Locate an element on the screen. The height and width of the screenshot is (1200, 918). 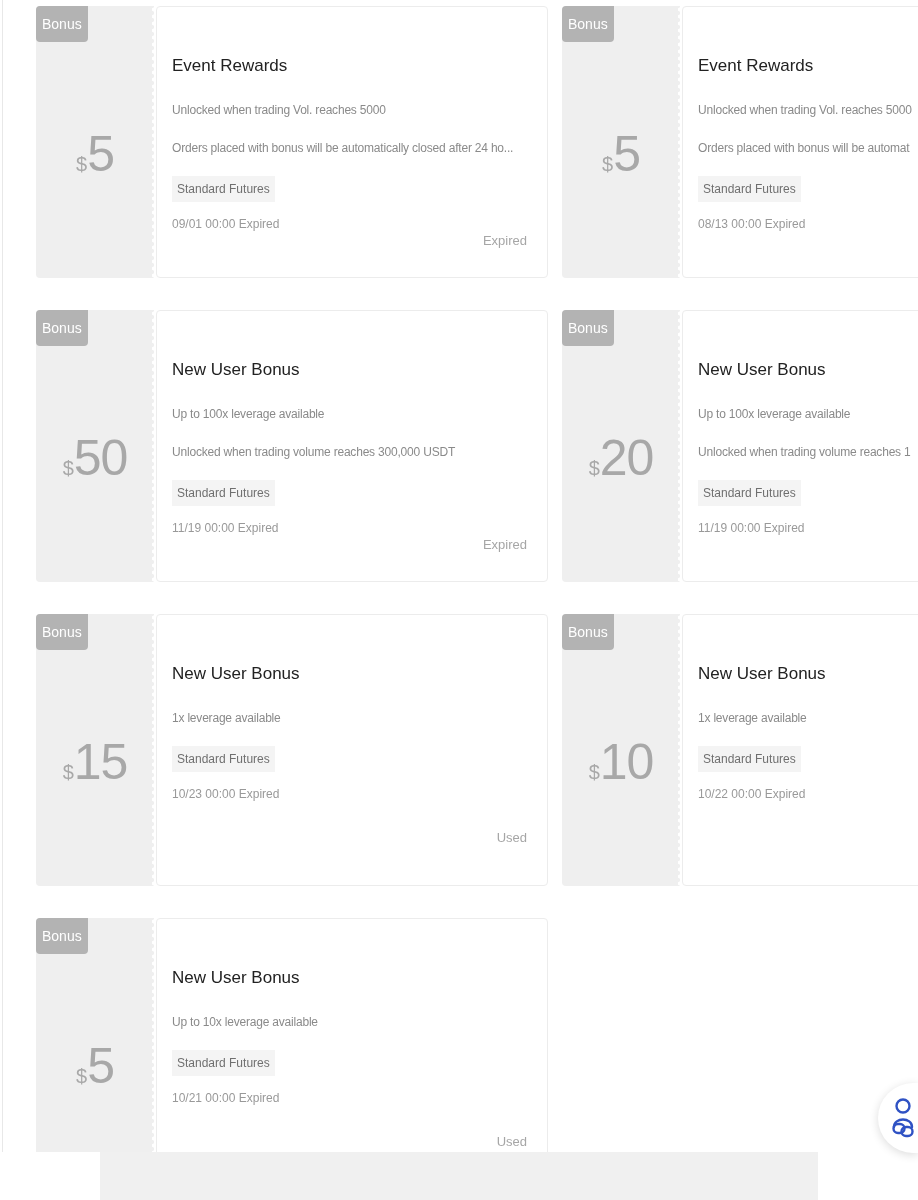
coupon-amount: $20 is located at coordinates (621, 458).